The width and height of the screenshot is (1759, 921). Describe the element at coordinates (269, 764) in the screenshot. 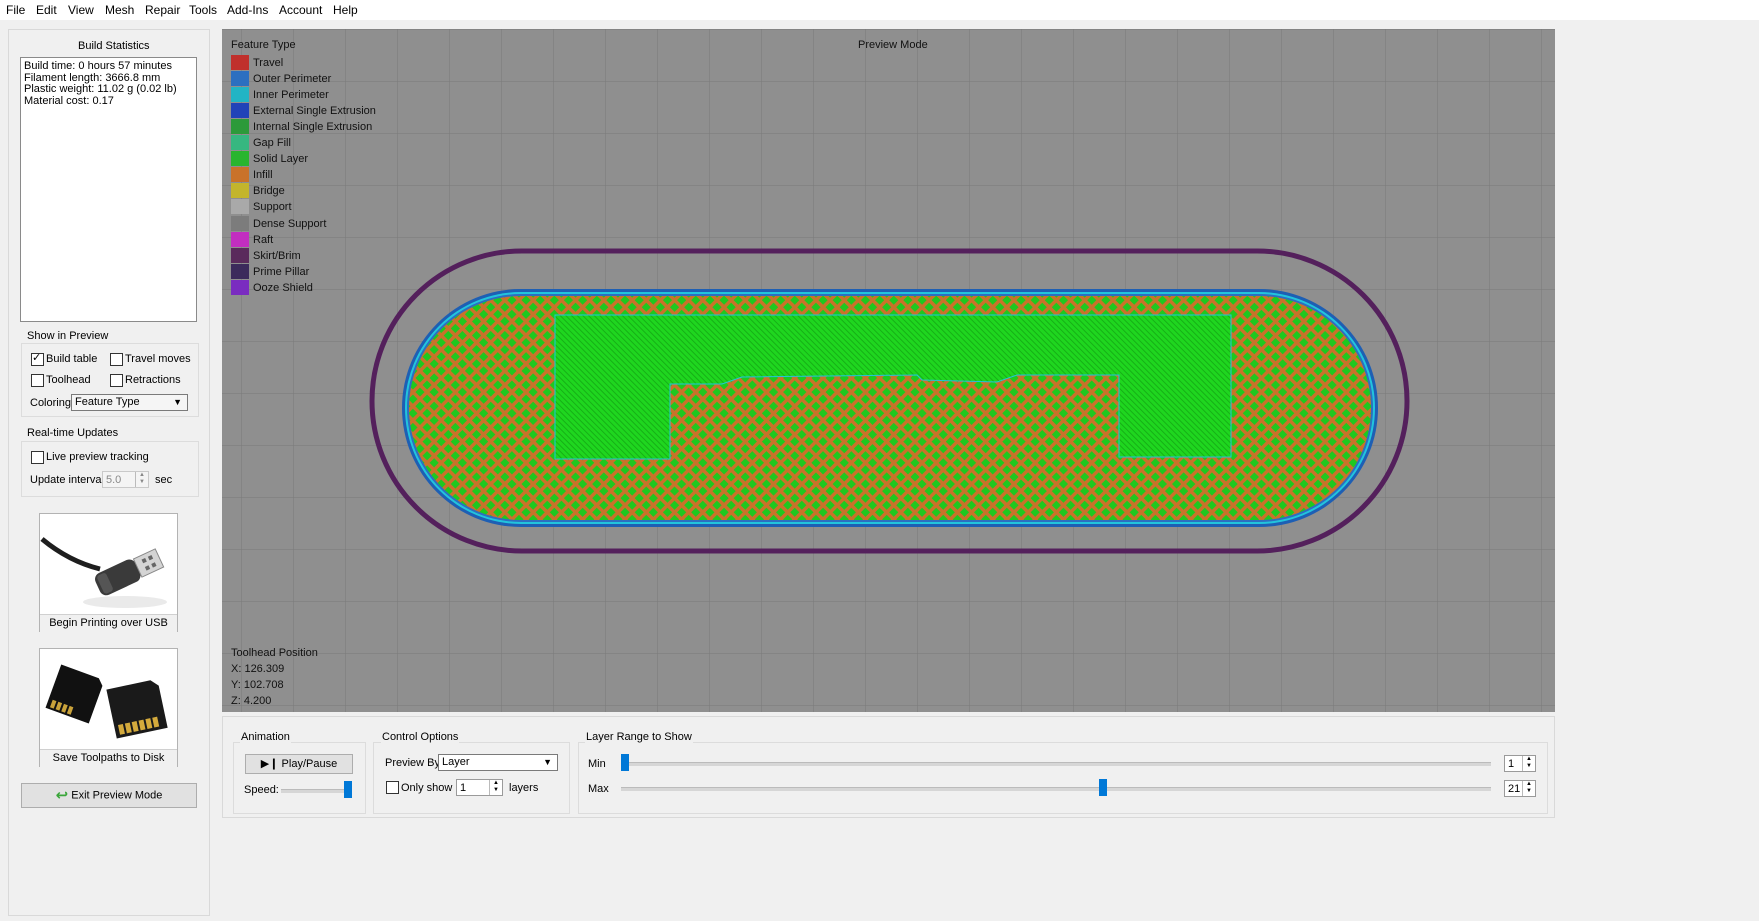

I see `play-pause-icon: ▶❙` at that location.